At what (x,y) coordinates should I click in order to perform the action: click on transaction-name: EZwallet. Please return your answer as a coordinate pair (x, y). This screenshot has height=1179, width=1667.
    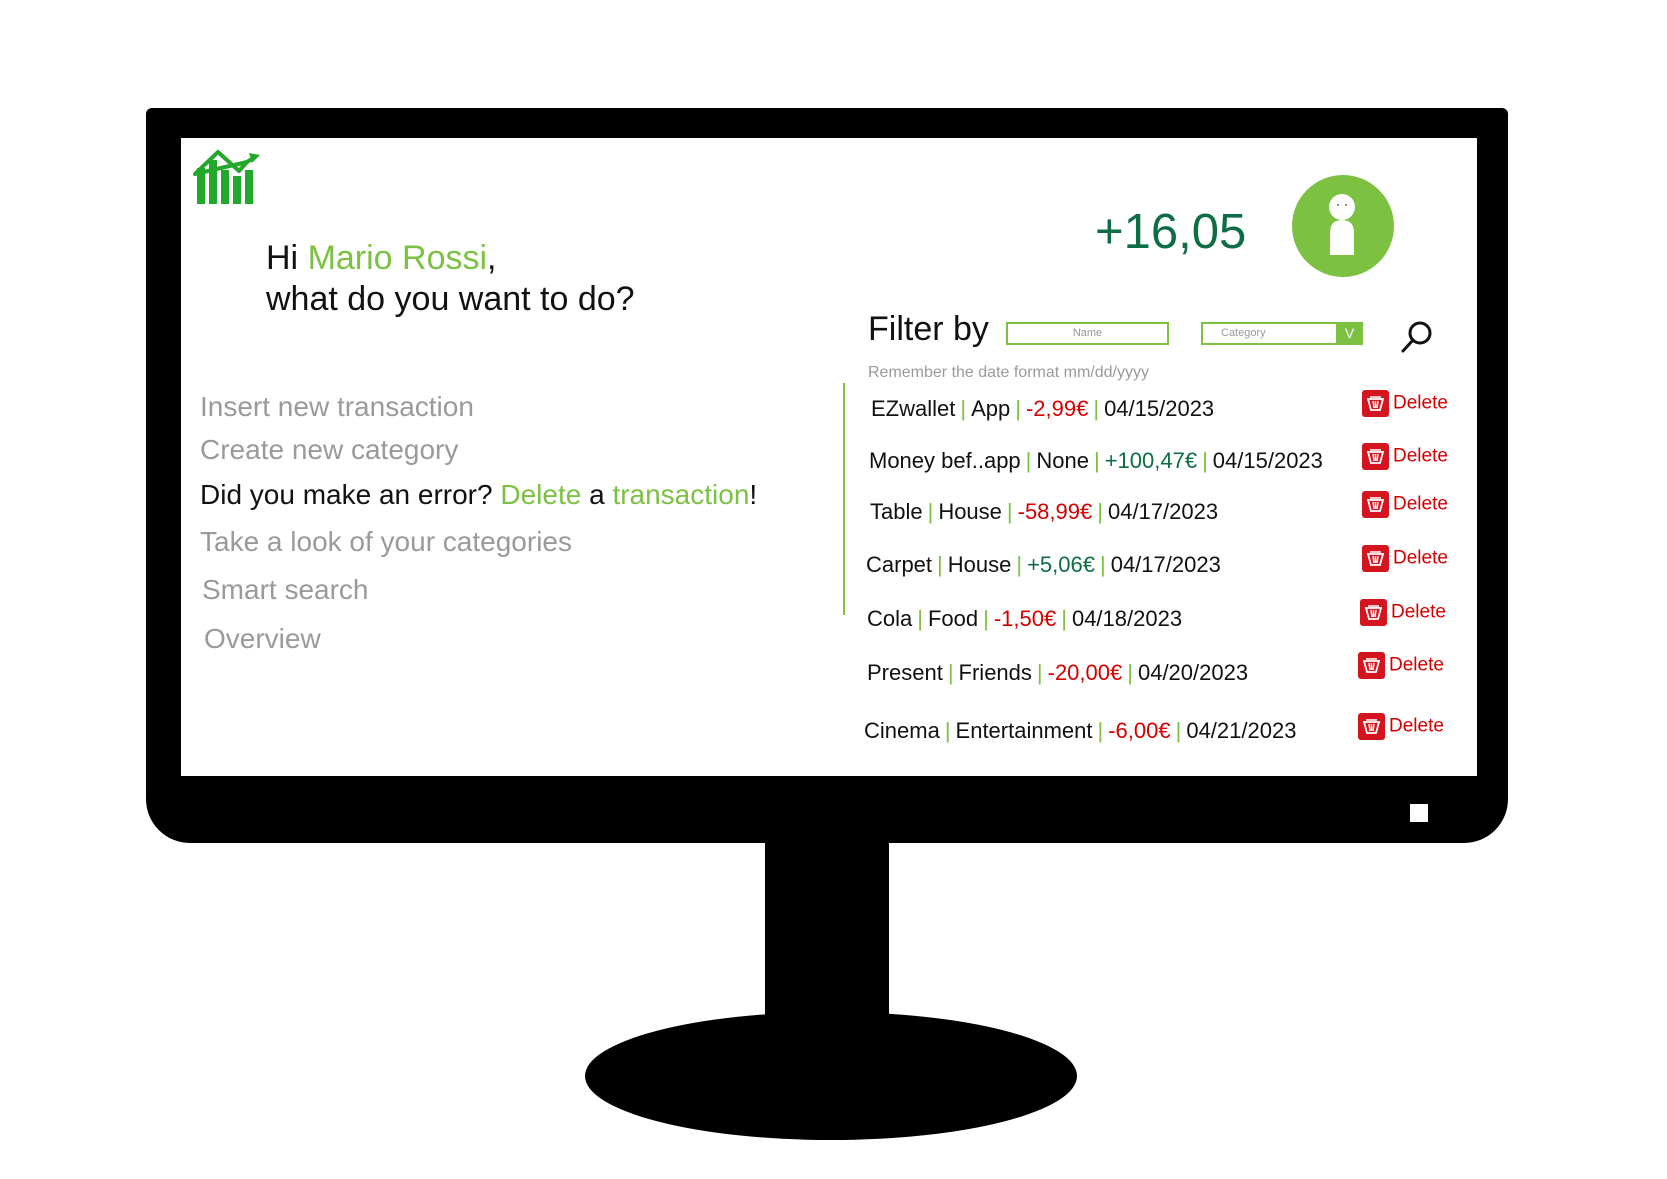
    Looking at the image, I should click on (913, 408).